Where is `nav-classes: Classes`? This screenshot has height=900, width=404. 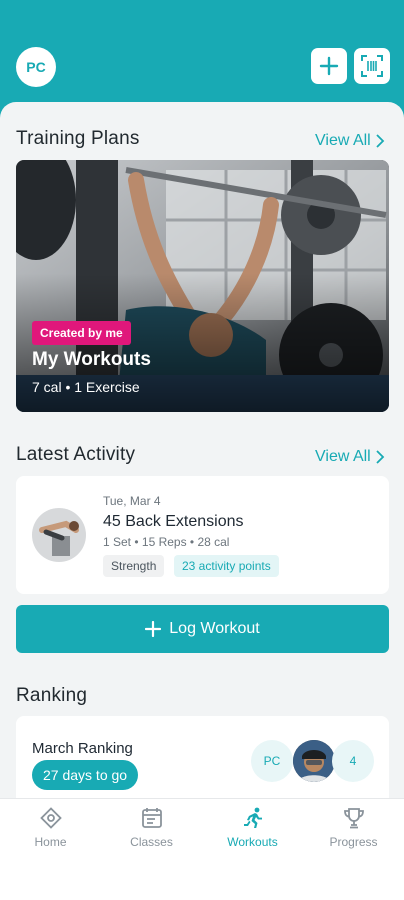 nav-classes: Classes is located at coordinates (151, 828).